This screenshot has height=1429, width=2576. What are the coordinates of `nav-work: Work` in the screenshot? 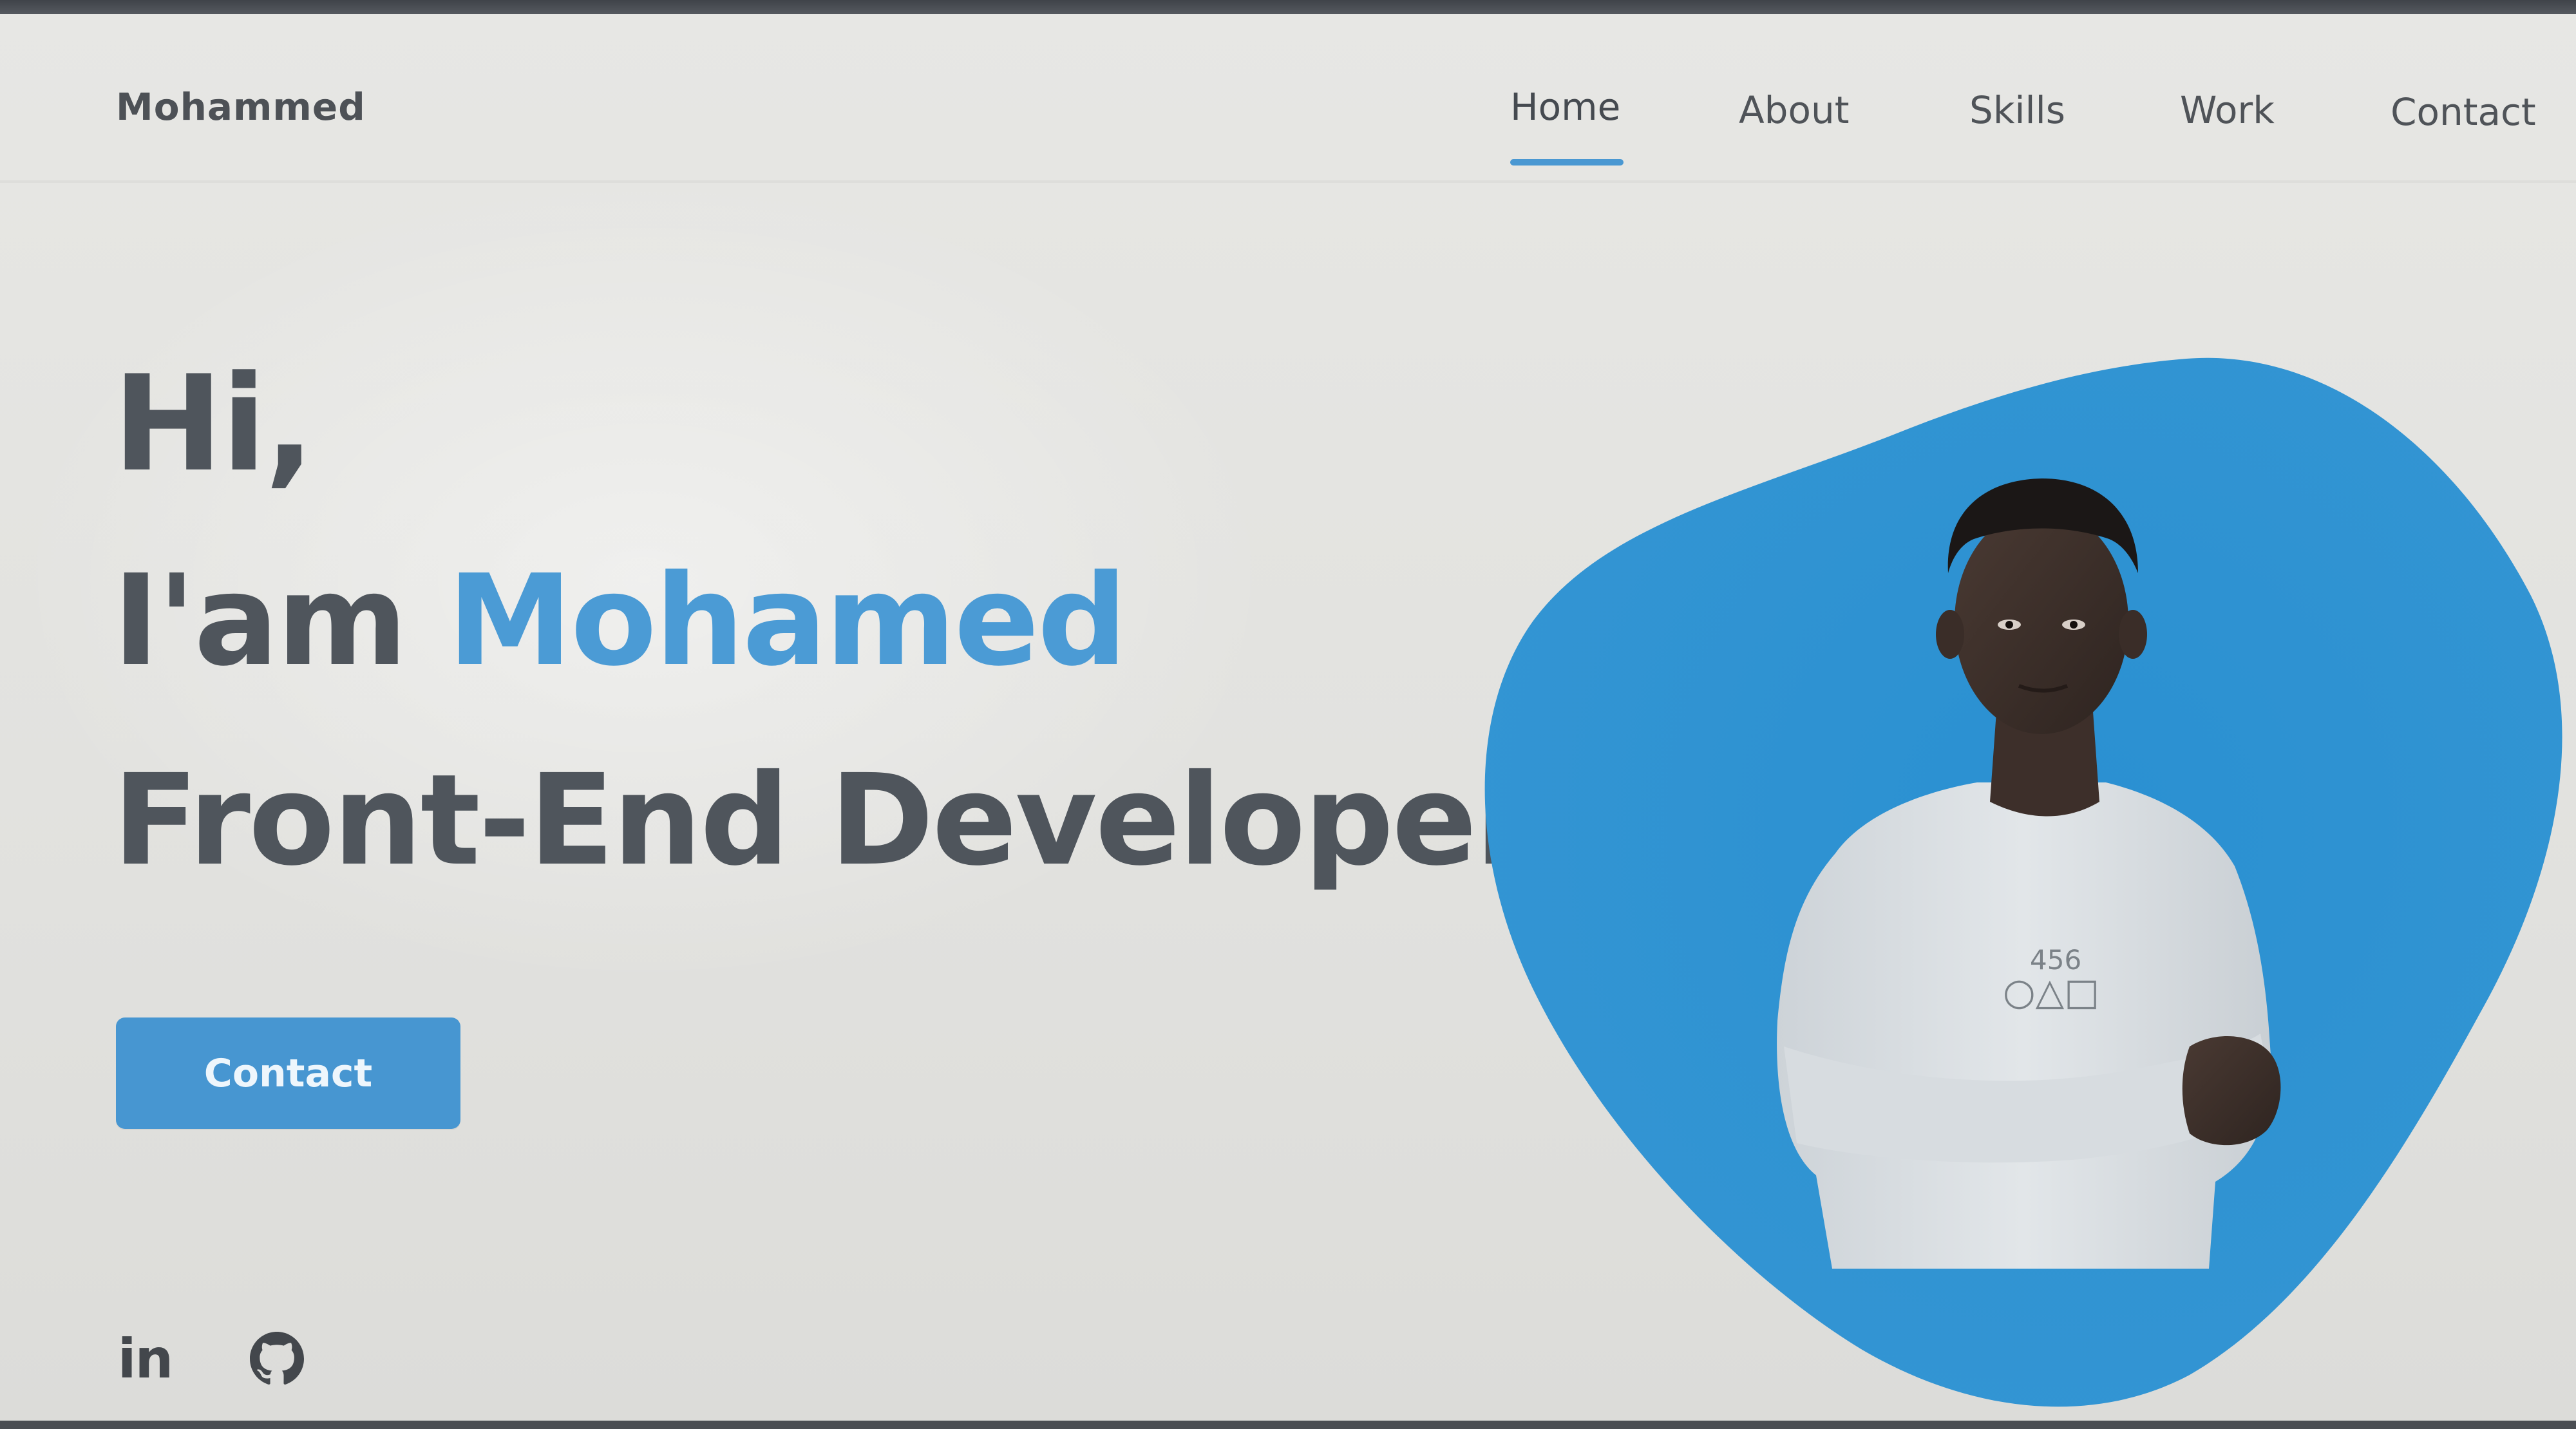 It's located at (2227, 110).